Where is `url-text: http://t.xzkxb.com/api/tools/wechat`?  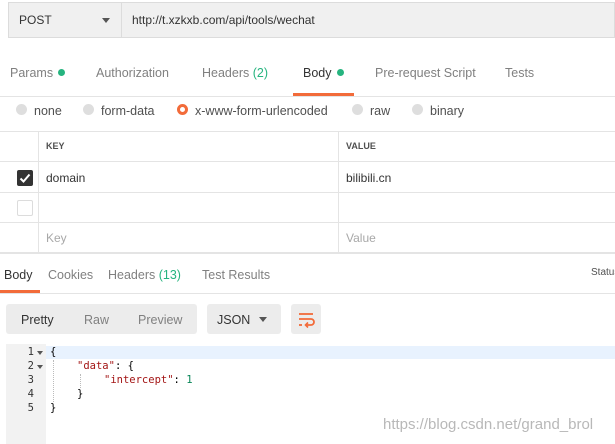 url-text: http://t.xzkxb.com/api/tools/wechat is located at coordinates (223, 20).